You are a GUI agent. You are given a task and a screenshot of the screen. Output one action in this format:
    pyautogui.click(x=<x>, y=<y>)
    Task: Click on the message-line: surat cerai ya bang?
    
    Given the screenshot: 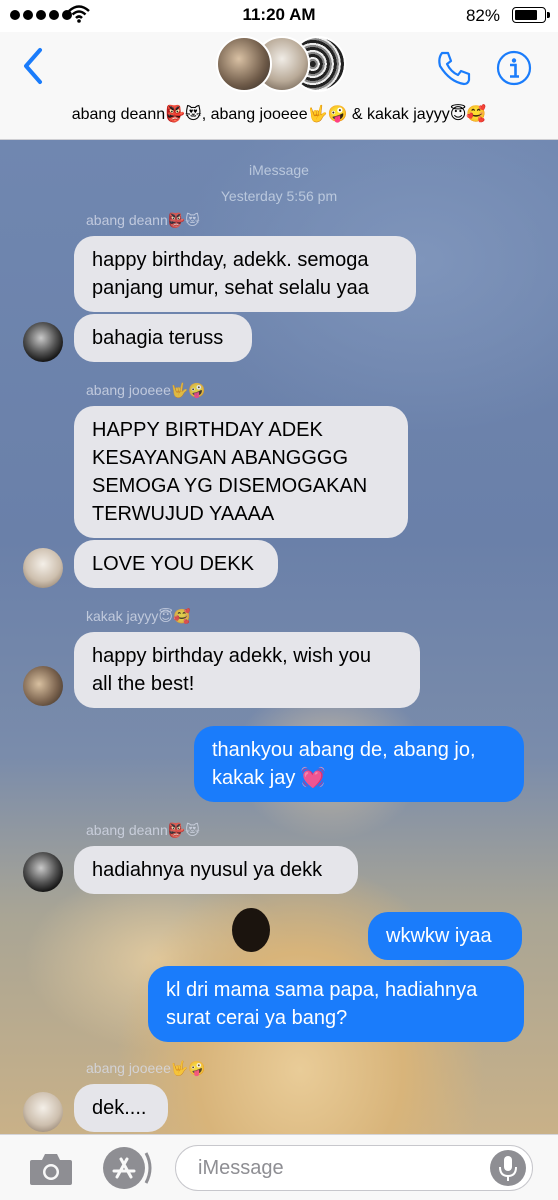 What is the action you would take?
    pyautogui.click(x=257, y=1018)
    